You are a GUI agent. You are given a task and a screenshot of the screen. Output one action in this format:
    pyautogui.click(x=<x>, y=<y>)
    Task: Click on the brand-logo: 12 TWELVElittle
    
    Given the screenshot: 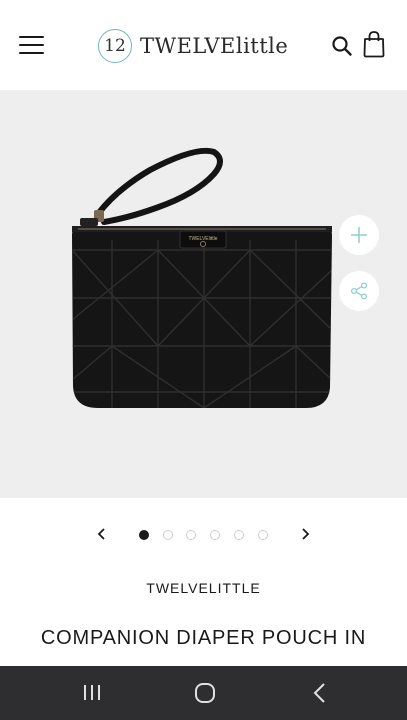 What is the action you would take?
    pyautogui.click(x=193, y=46)
    